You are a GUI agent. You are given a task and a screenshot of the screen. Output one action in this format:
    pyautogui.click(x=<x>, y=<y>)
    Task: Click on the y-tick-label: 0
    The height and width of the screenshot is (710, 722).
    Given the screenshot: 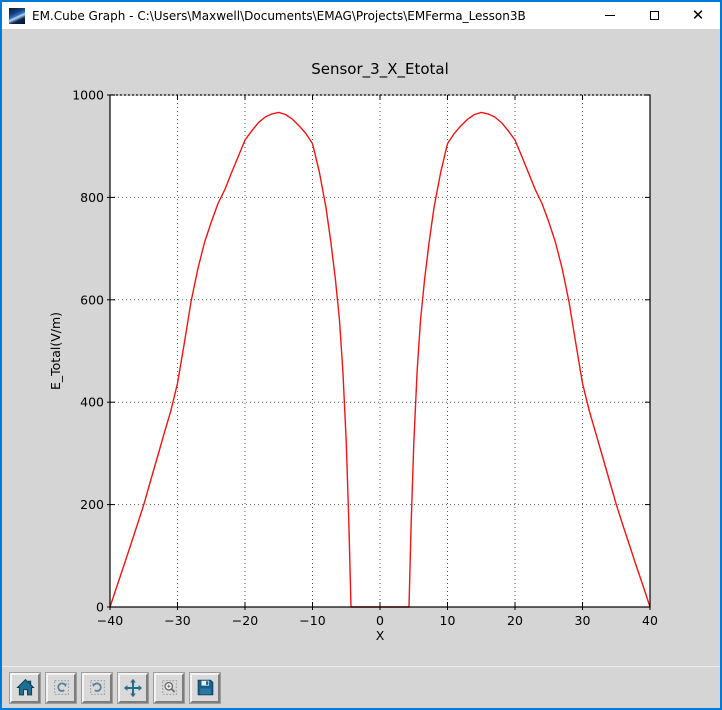 What is the action you would take?
    pyautogui.click(x=100, y=607)
    